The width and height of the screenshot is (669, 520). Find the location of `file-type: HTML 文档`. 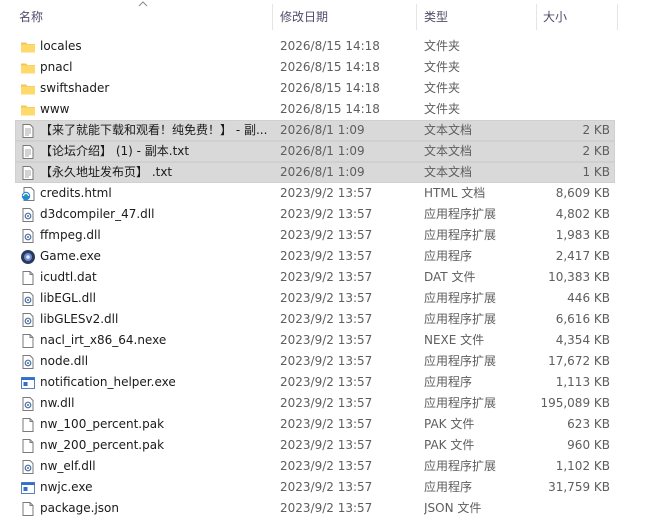

file-type: HTML 文档 is located at coordinates (455, 193).